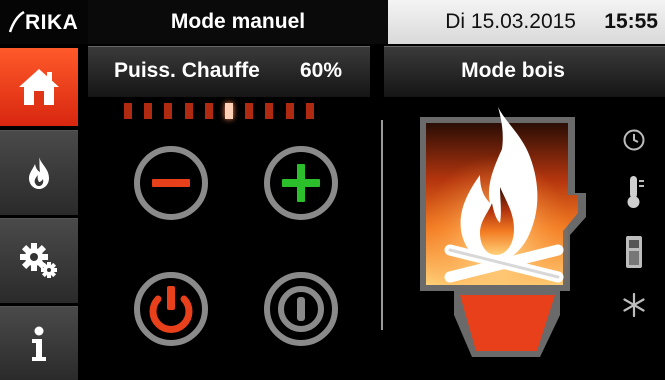 The width and height of the screenshot is (665, 380). I want to click on decrease-power-button, so click(171, 183).